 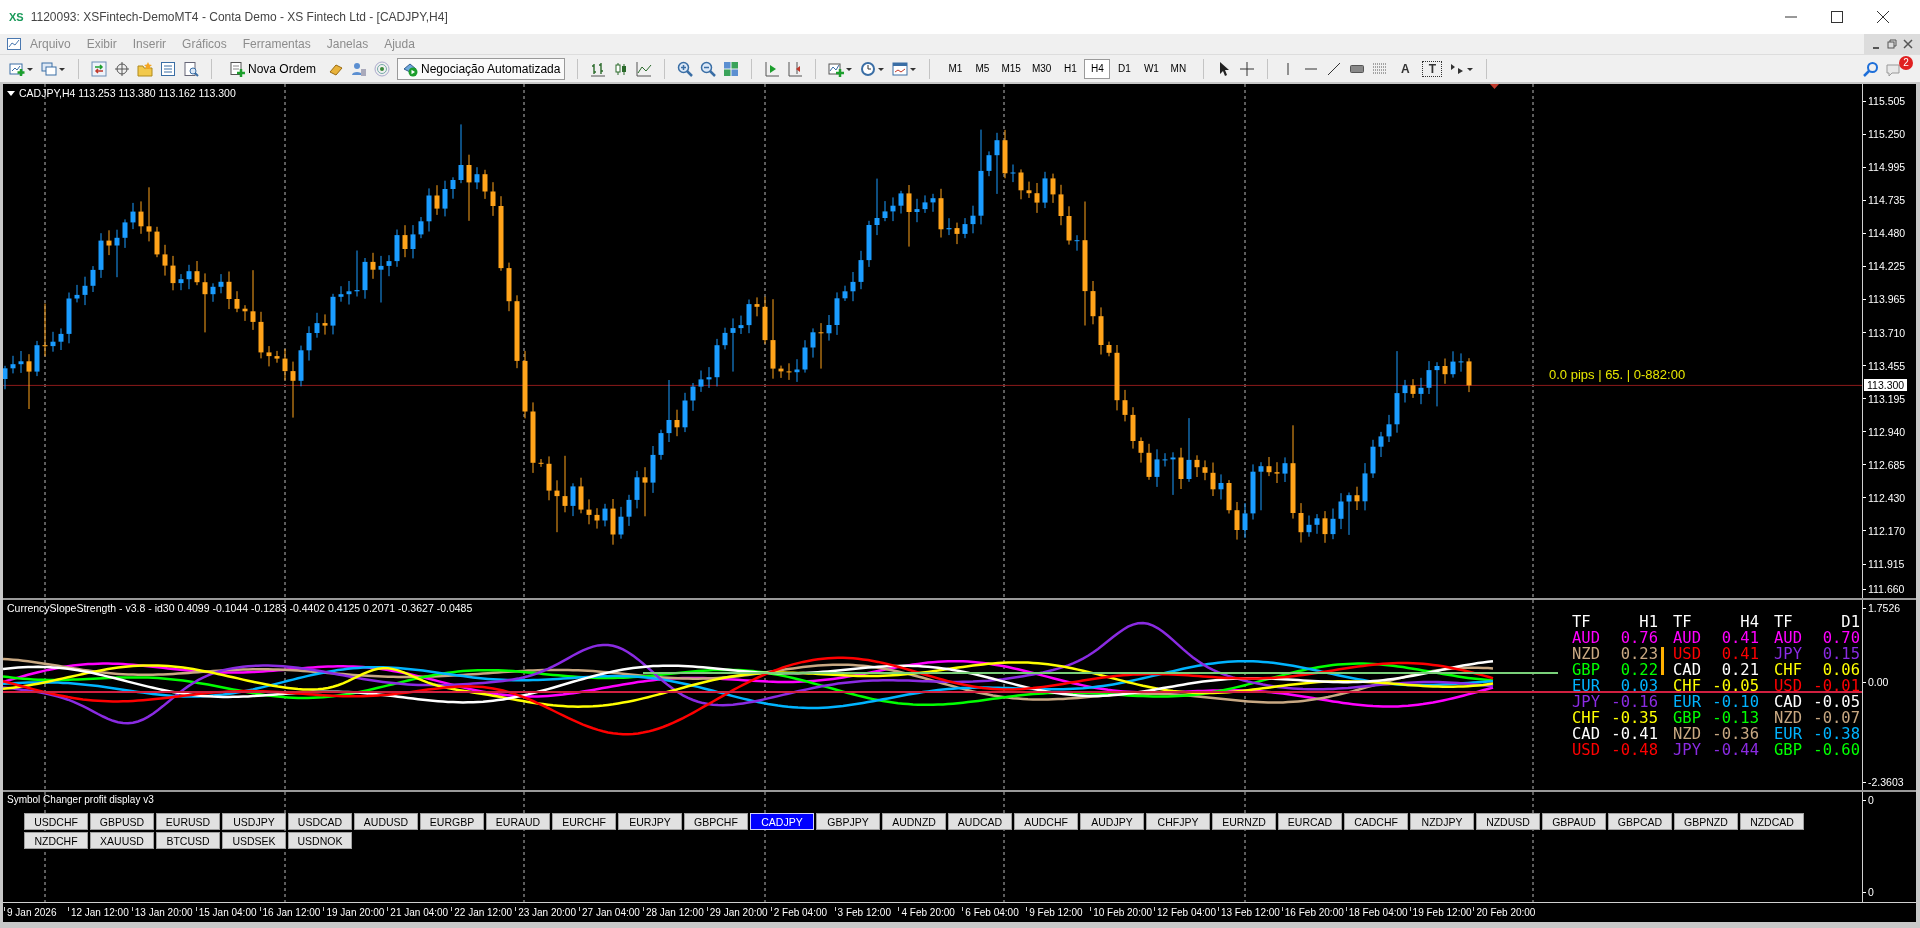 I want to click on indicator-header: CurrencySlopeStrength - v3.8 - id30 0.4099 -0.1044 -0.1283 -0.4402 0.4125 0.2071 -0.3627 -0.0485, so click(x=240, y=608).